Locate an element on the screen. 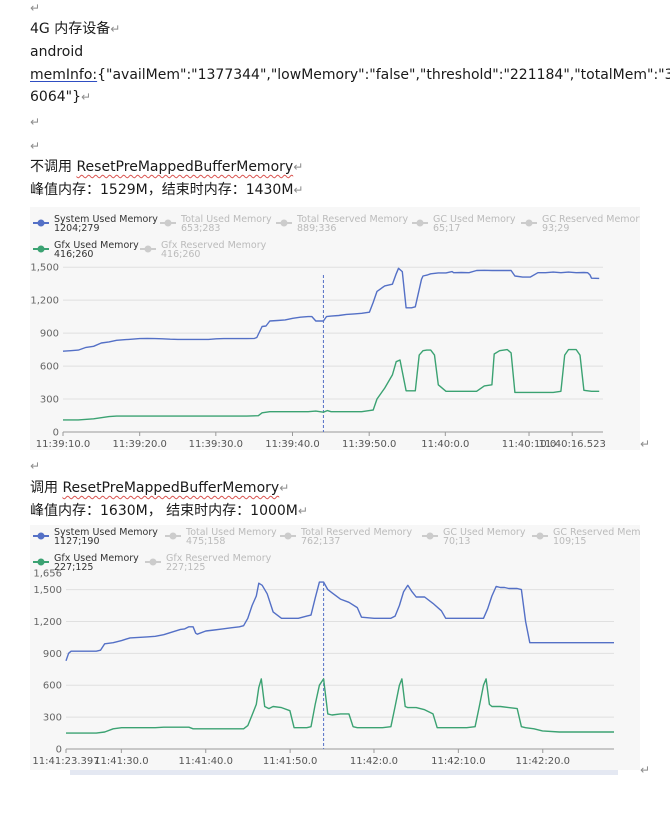 This screenshot has width=670, height=826. x-tick-label: 11:39:20.0 is located at coordinates (139, 444).